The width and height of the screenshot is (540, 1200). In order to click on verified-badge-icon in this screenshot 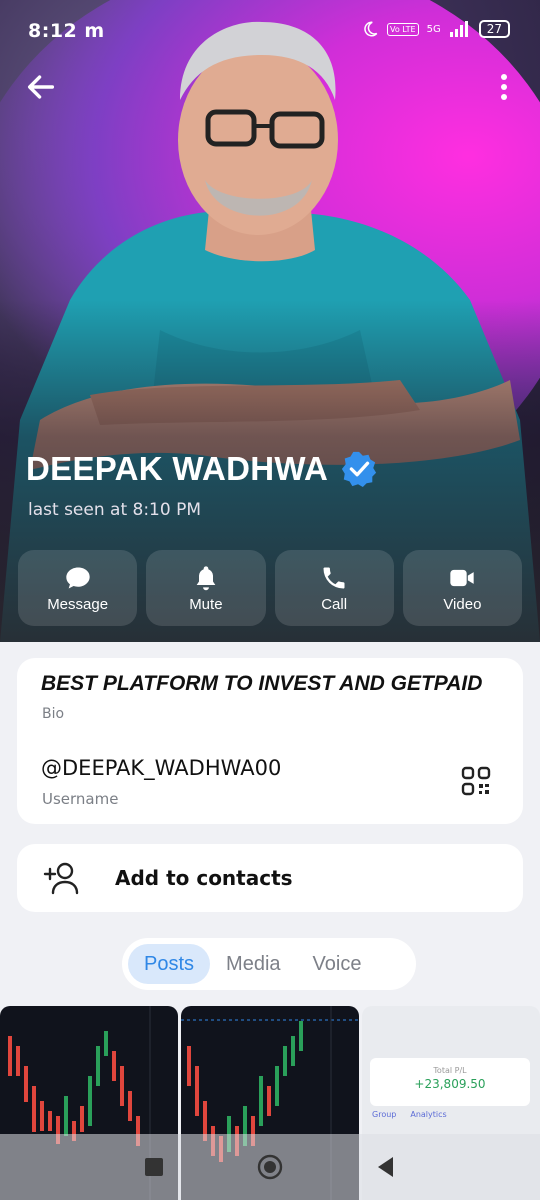, I will do `click(359, 469)`.